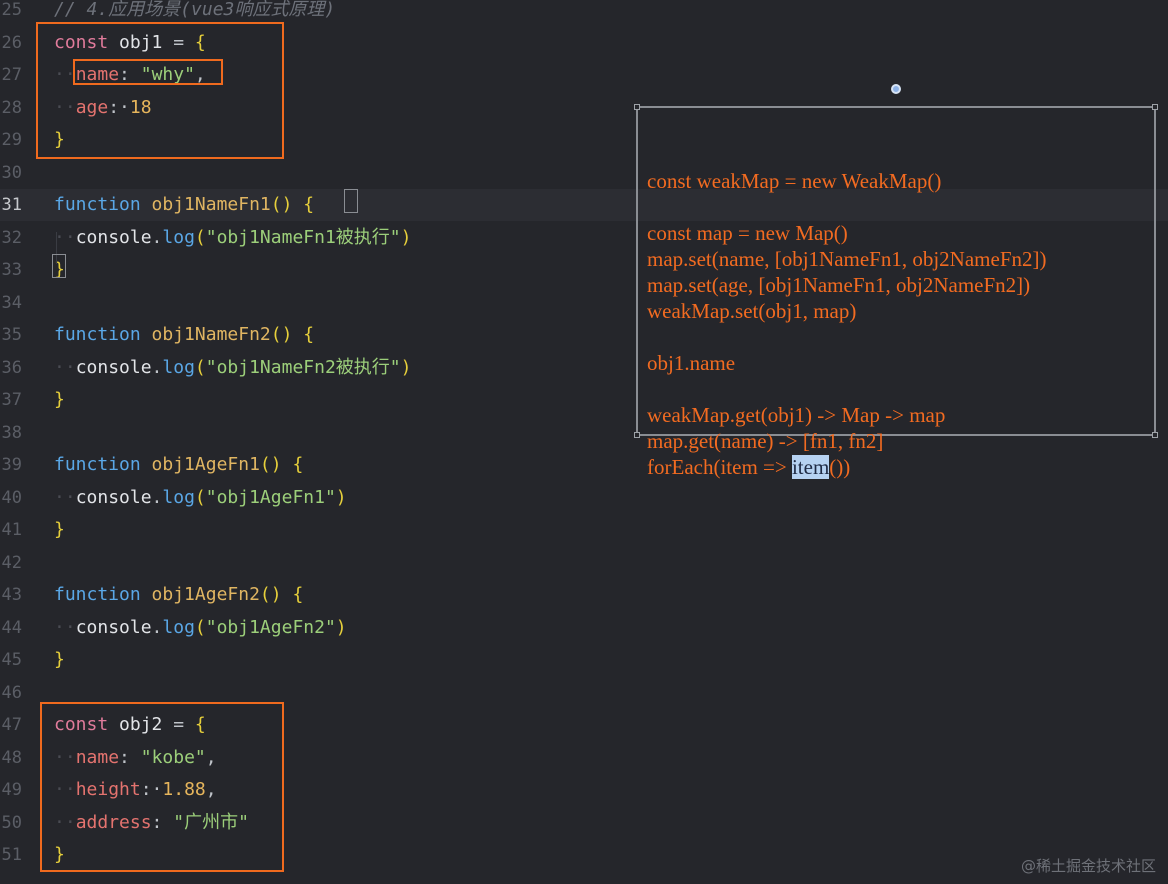 This screenshot has height=884, width=1168. I want to click on line-number: 41, so click(11, 530).